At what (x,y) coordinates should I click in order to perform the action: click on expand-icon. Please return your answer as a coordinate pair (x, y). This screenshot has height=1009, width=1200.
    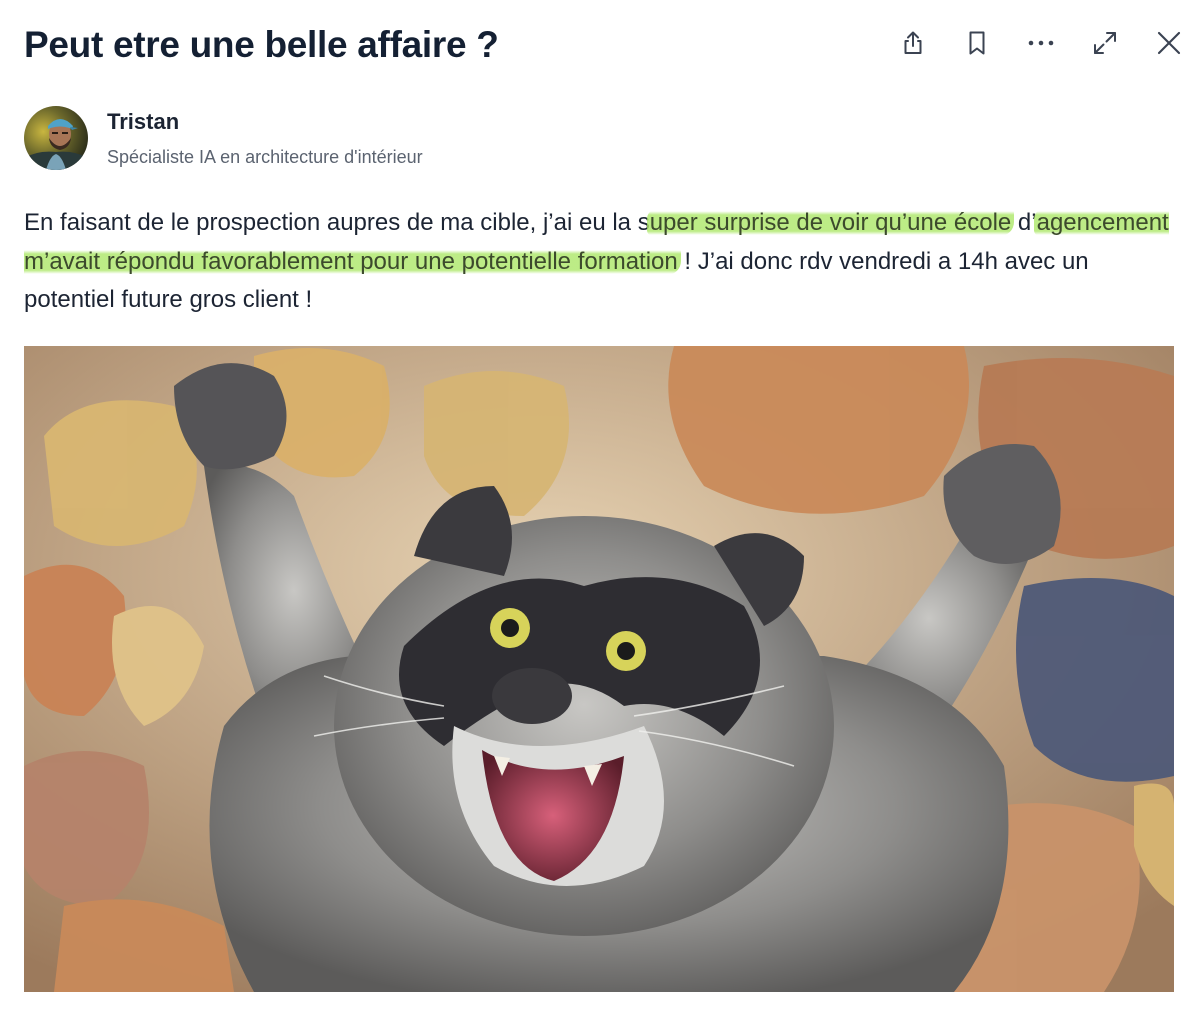
    Looking at the image, I should click on (1105, 43).